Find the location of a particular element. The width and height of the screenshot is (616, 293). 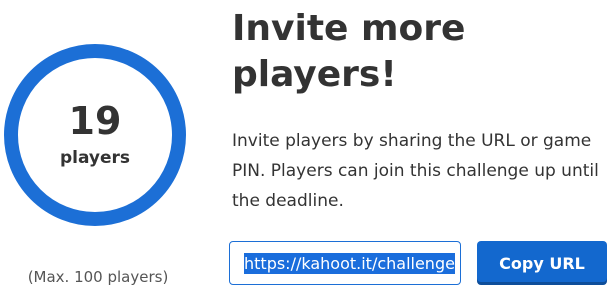

player-count-value: 19 is located at coordinates (95, 121).